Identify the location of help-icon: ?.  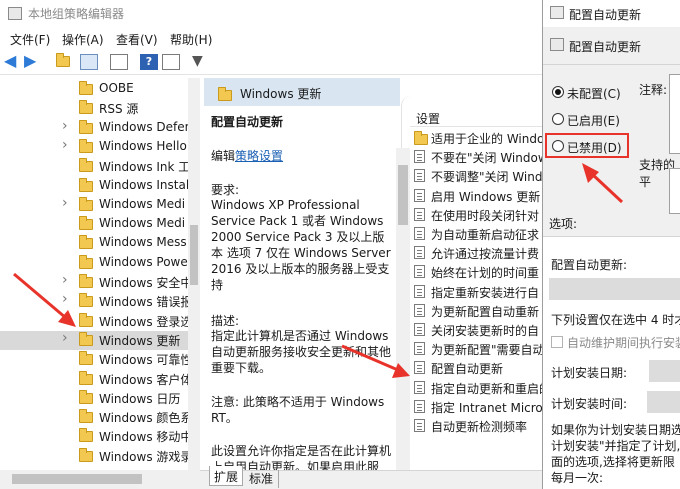
(149, 62).